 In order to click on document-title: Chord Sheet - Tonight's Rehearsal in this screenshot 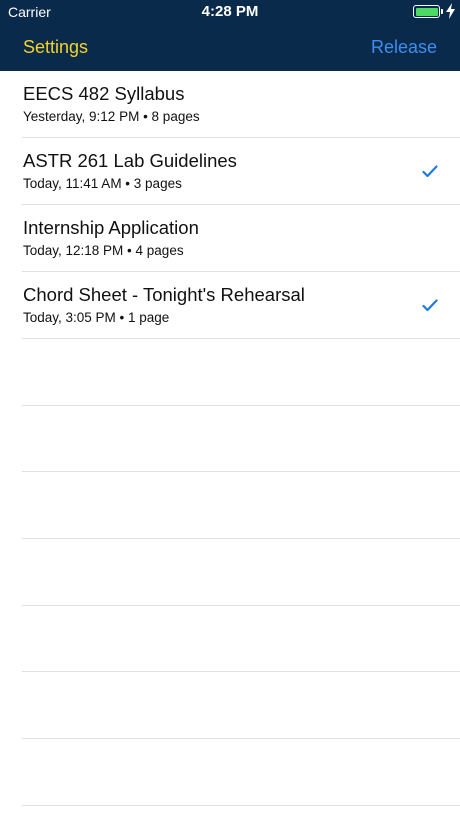, I will do `click(164, 294)`.